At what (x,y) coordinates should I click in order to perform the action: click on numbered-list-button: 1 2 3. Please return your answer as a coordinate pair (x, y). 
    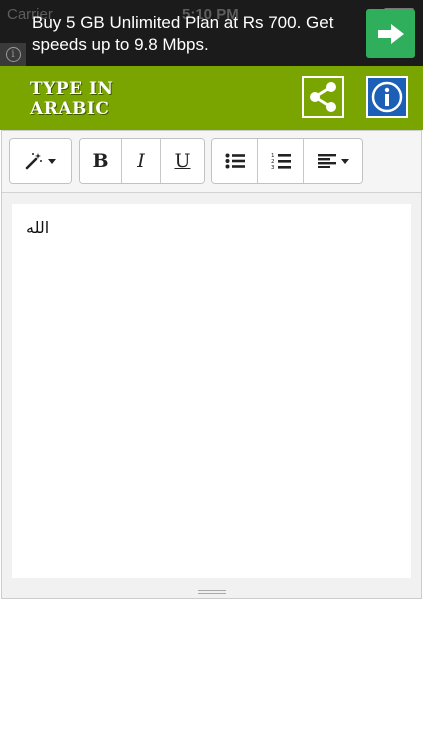
    Looking at the image, I should click on (281, 161).